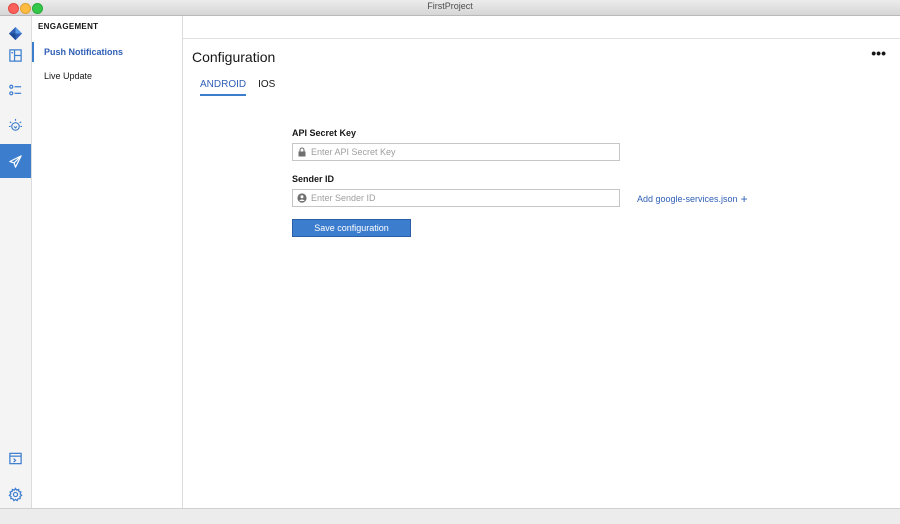 The height and width of the screenshot is (524, 900). I want to click on settings-list-icon, so click(15, 90).